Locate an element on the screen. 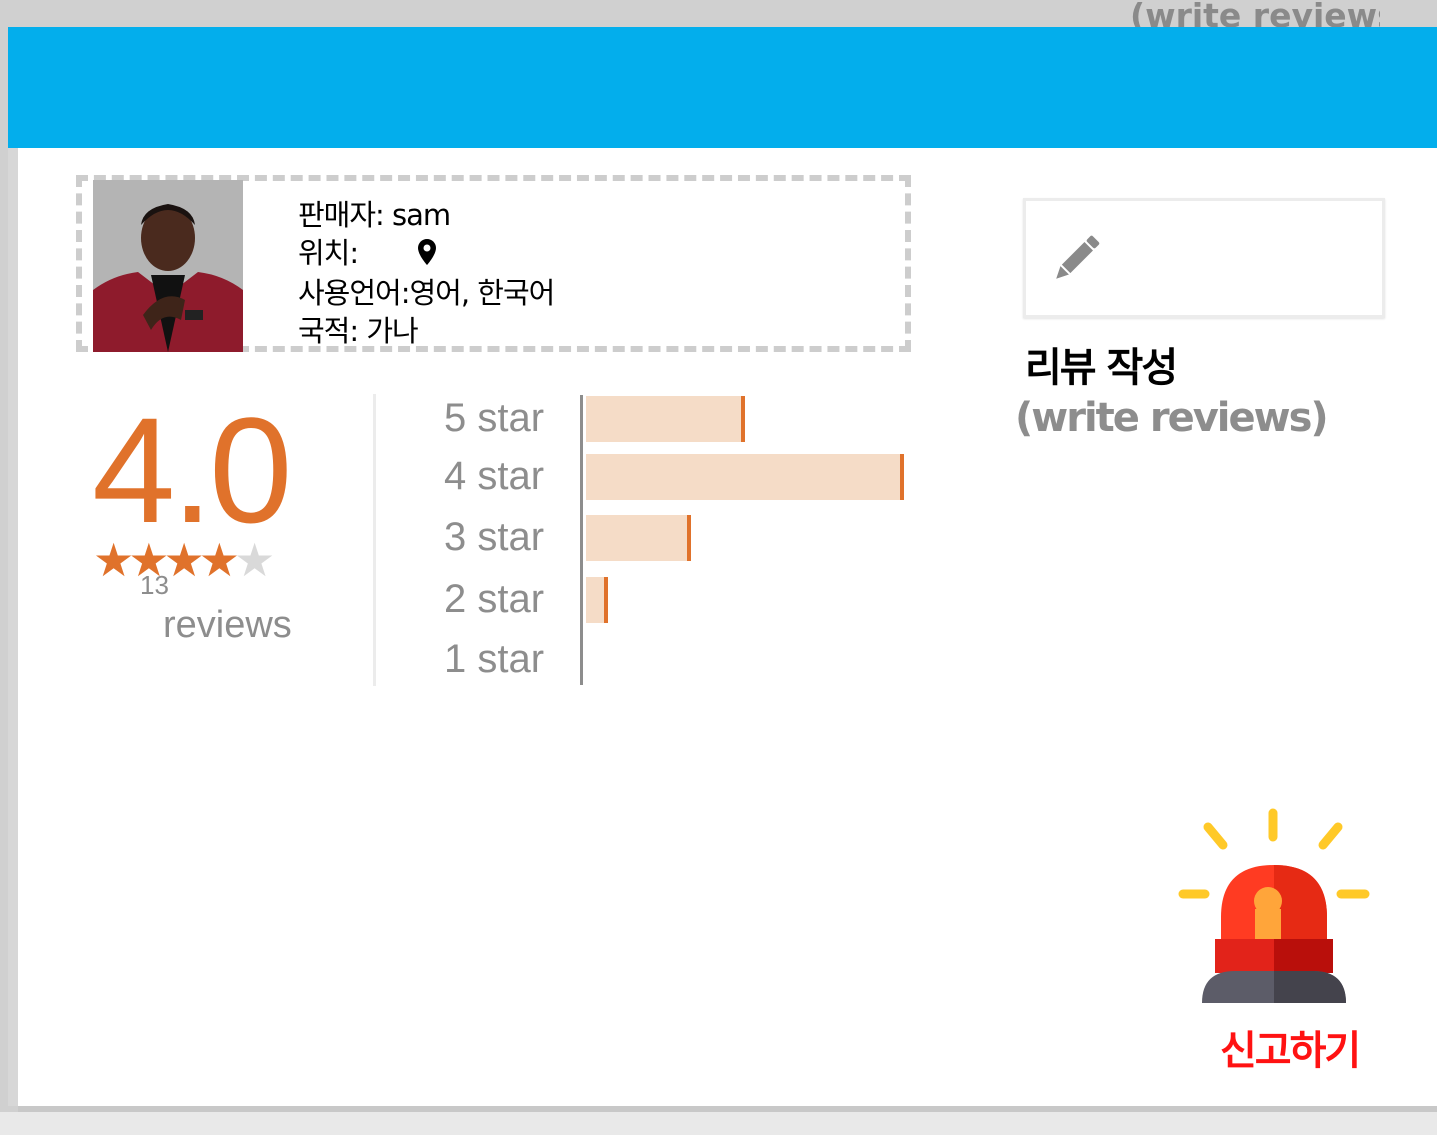  write-review-subtitle: (write reviews) is located at coordinates (1172, 418).